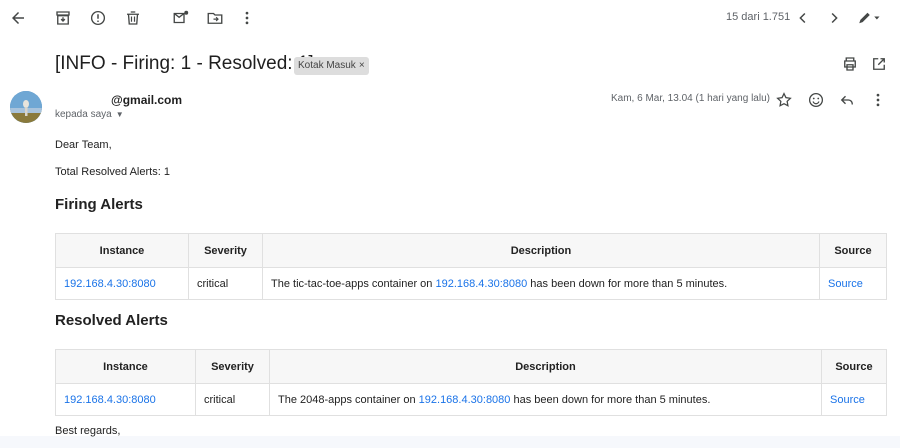 This screenshot has height=448, width=900. I want to click on firing-heading: Firing Alerts, so click(99, 204).